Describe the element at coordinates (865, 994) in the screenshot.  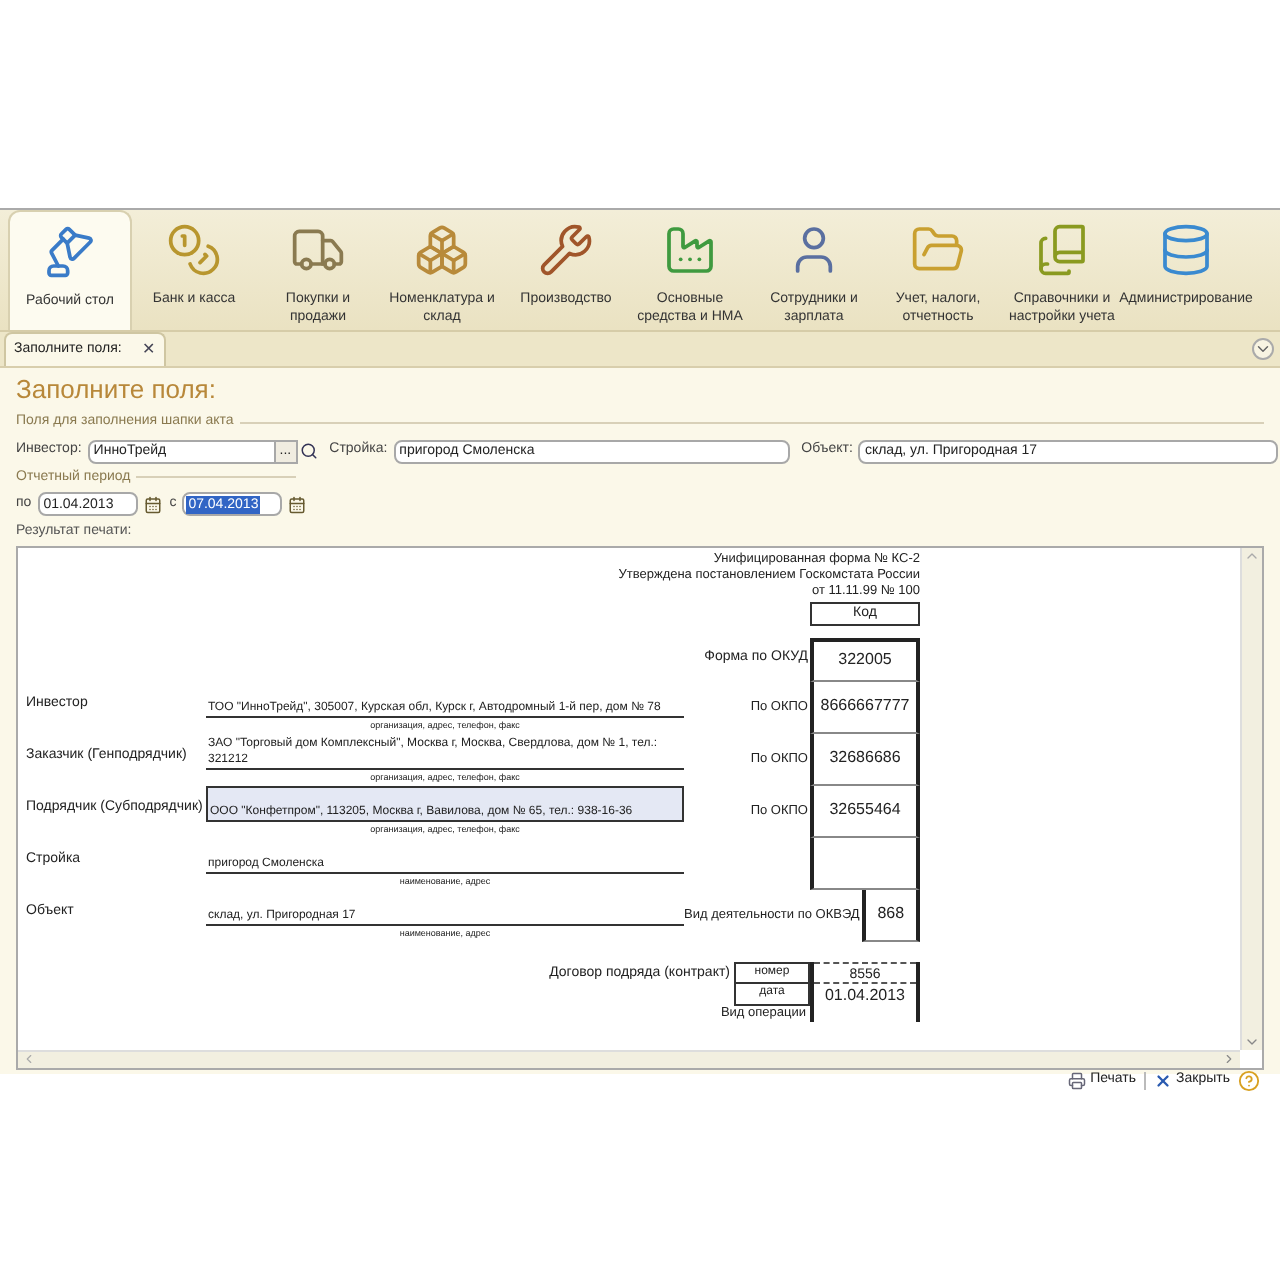
I see `code-cell-text: 01.04.2013` at that location.